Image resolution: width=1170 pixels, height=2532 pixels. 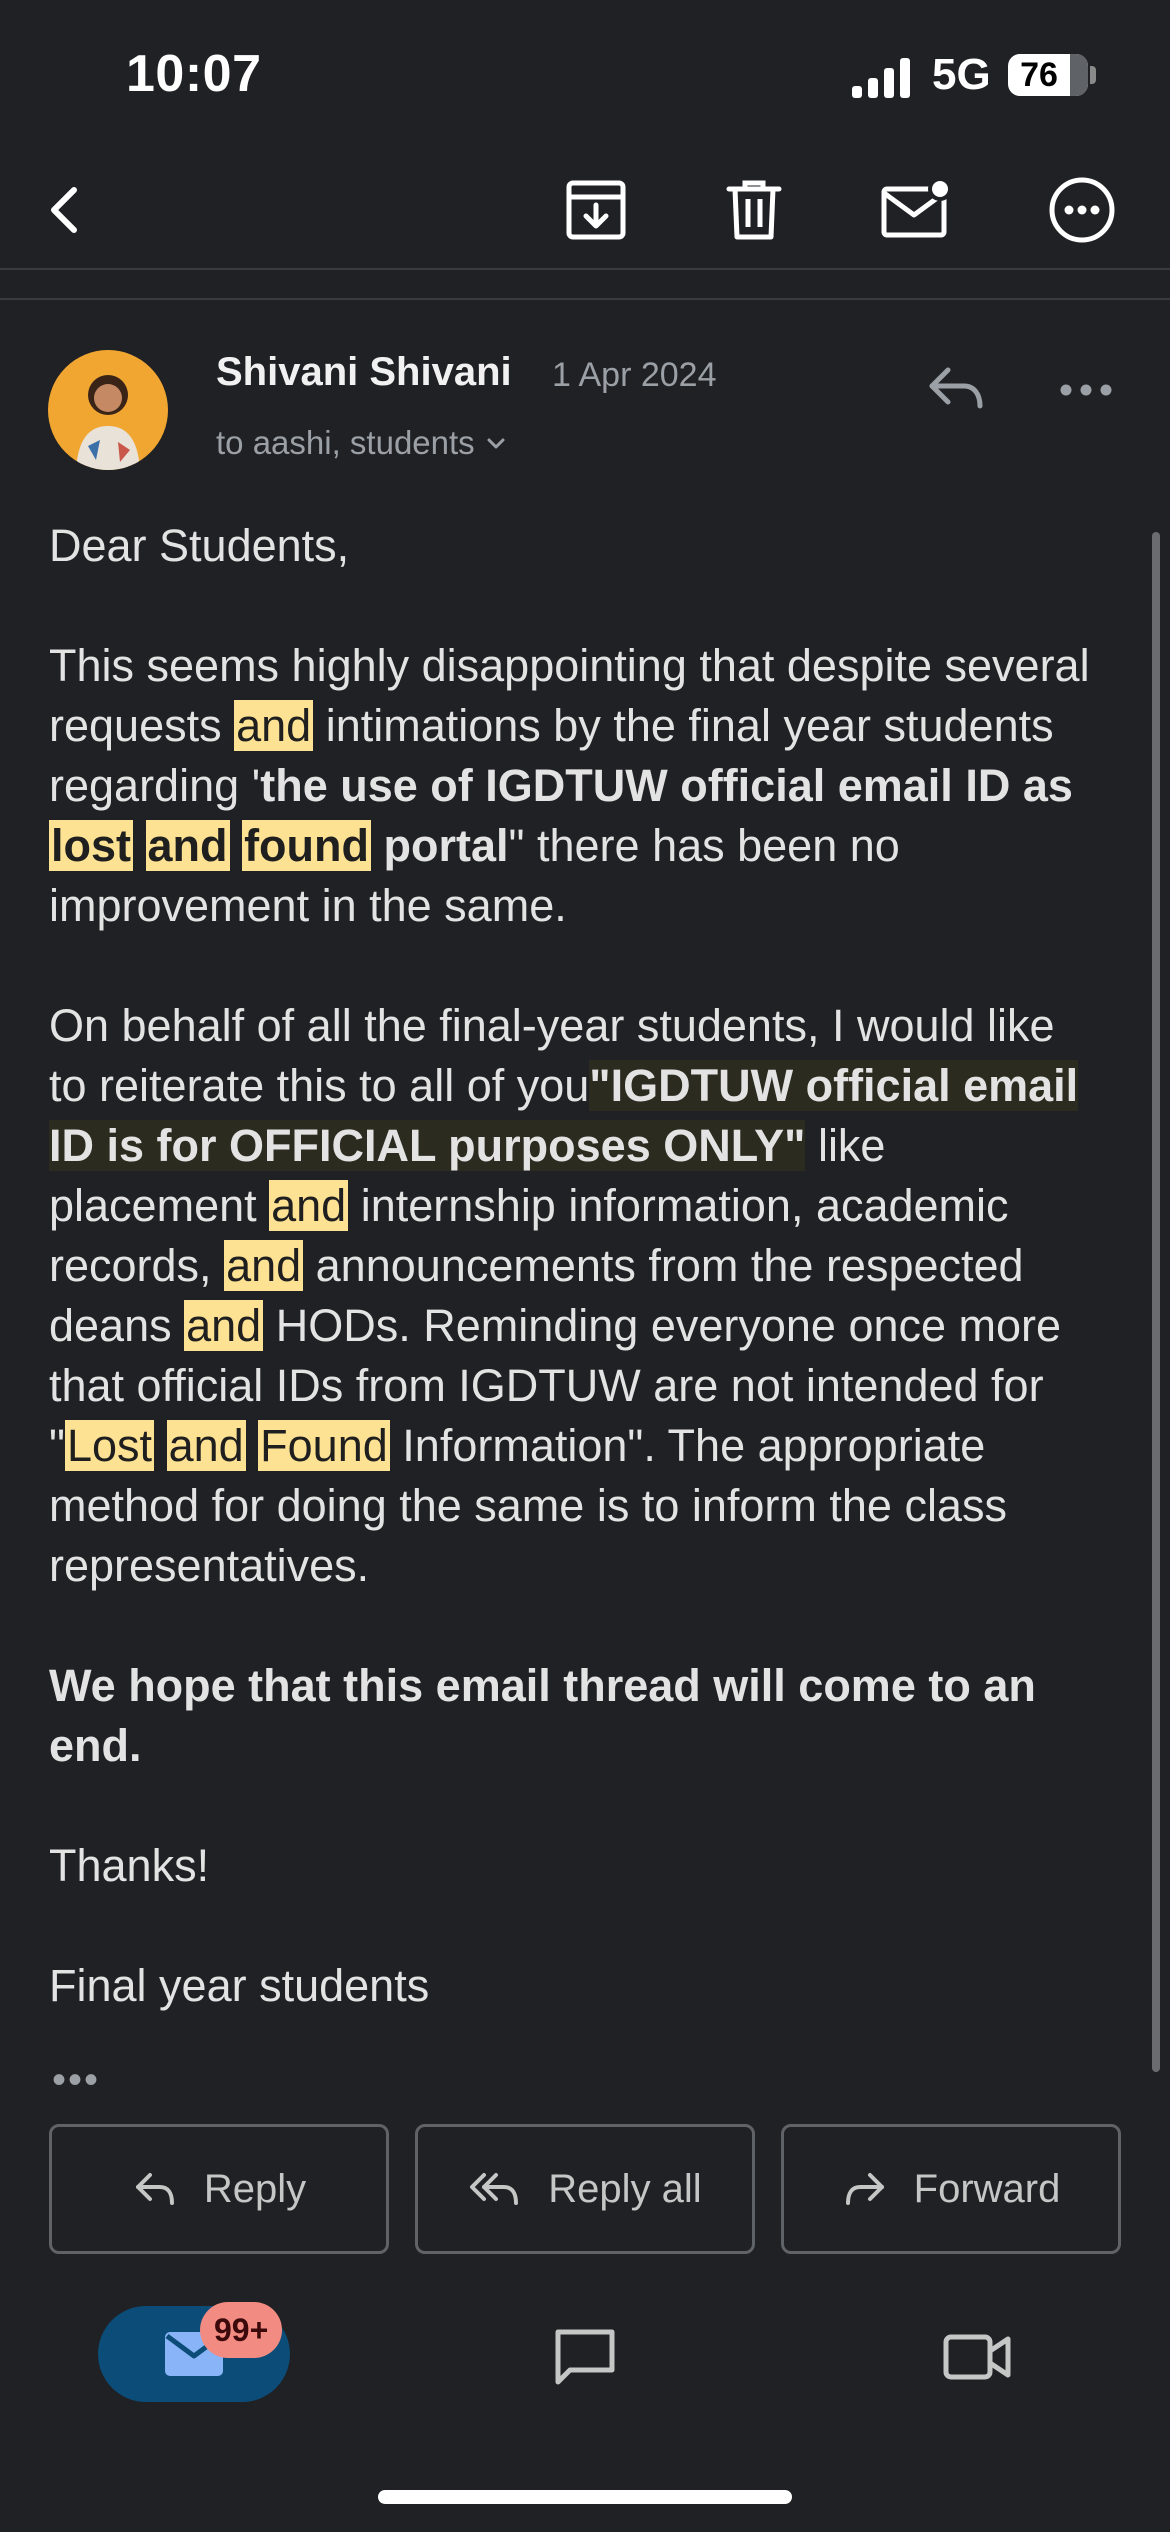 I want to click on recipients-text: to aashi, students, so click(x=345, y=442).